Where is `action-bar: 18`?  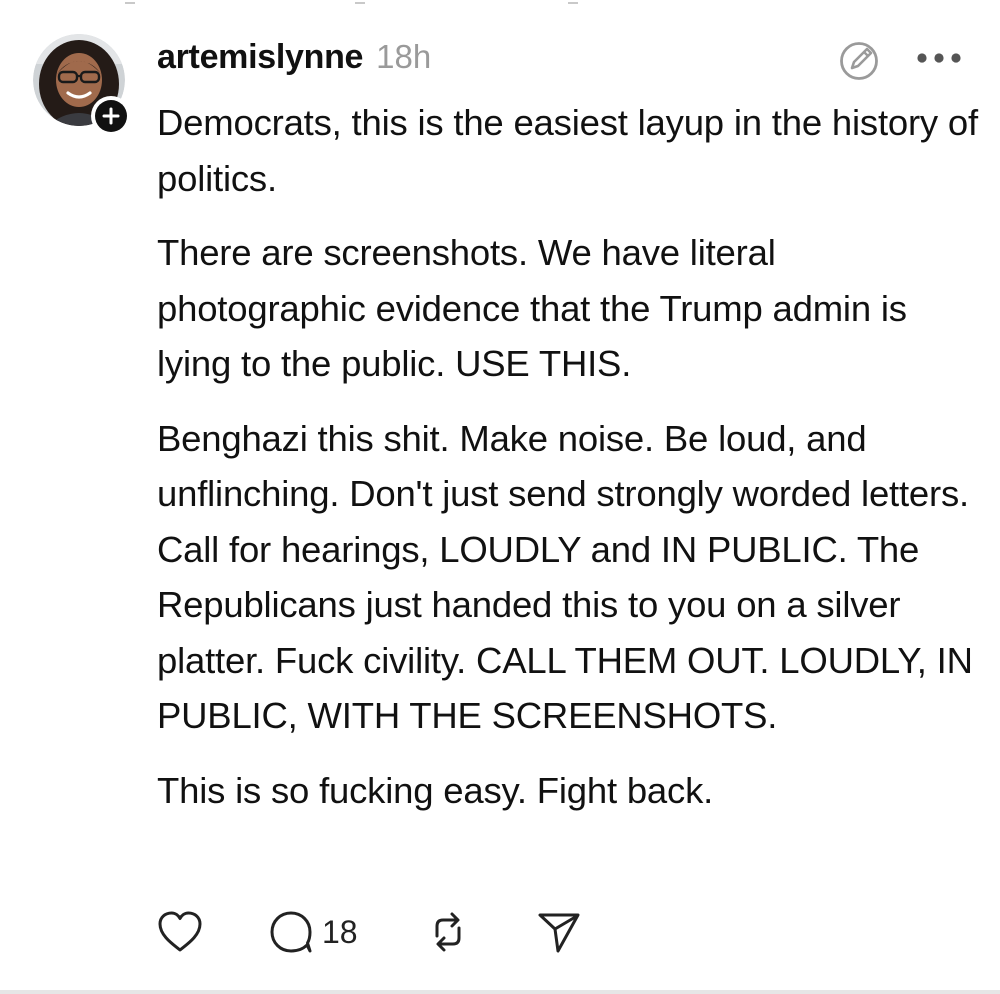 action-bar: 18 is located at coordinates (376, 932).